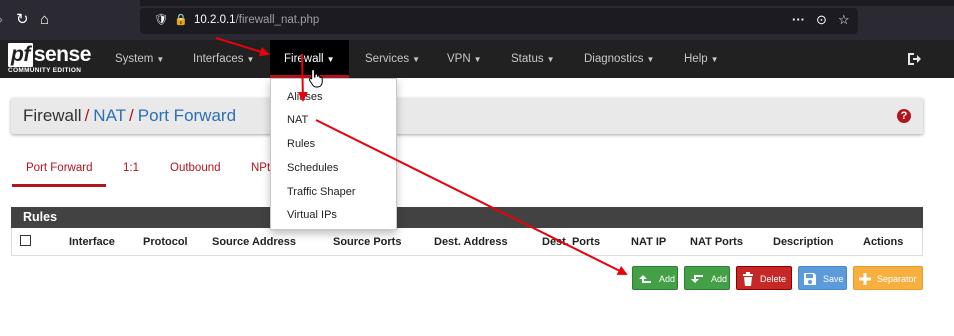  What do you see at coordinates (701, 59) in the screenshot?
I see `nav-help: Help ▼` at bounding box center [701, 59].